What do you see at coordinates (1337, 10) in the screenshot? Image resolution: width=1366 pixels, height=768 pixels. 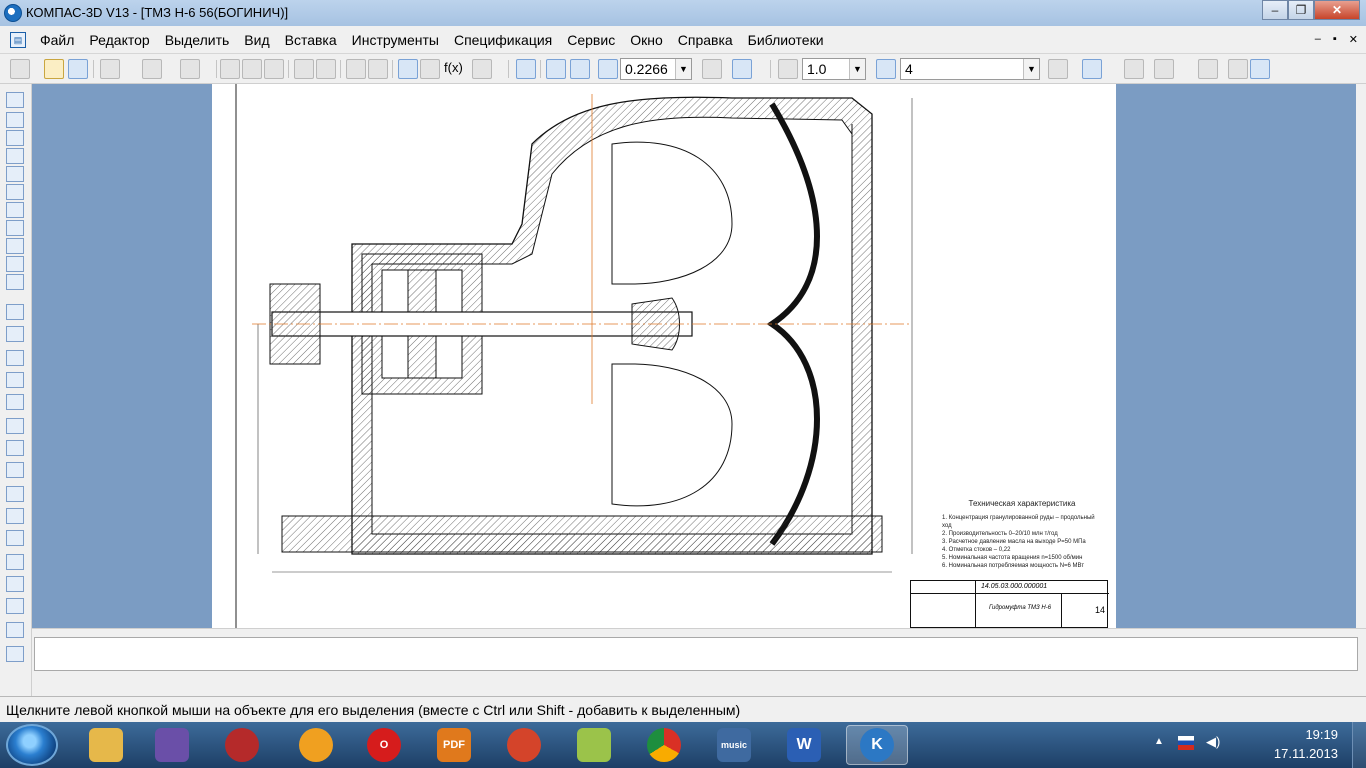 I see `close-button: ✕` at bounding box center [1337, 10].